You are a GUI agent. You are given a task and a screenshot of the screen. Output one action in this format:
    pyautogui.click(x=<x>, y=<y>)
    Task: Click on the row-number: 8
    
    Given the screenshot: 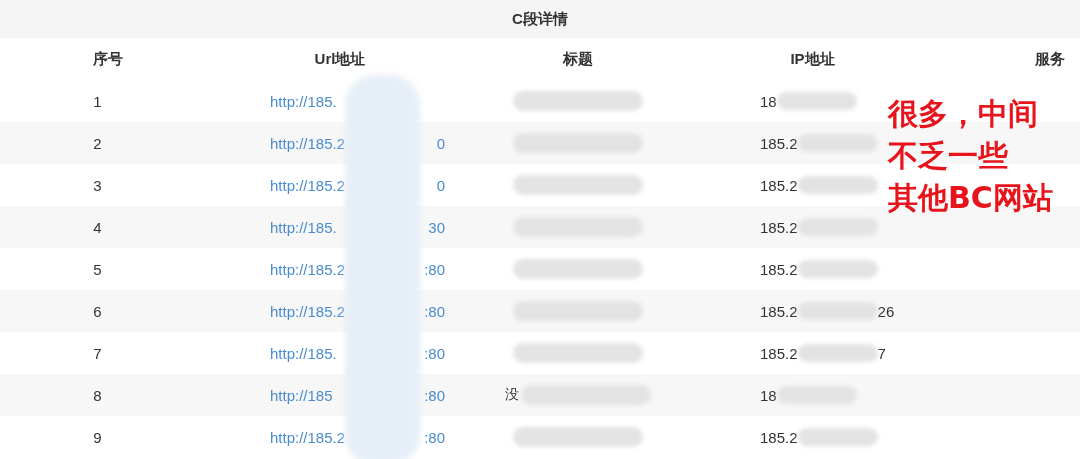 What is the action you would take?
    pyautogui.click(x=97, y=395)
    